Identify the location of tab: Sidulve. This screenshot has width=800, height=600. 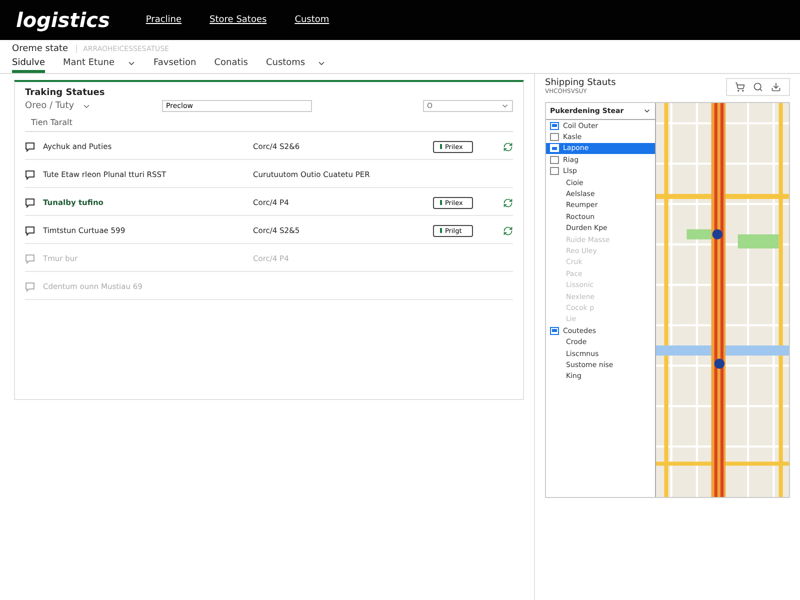
(28, 64).